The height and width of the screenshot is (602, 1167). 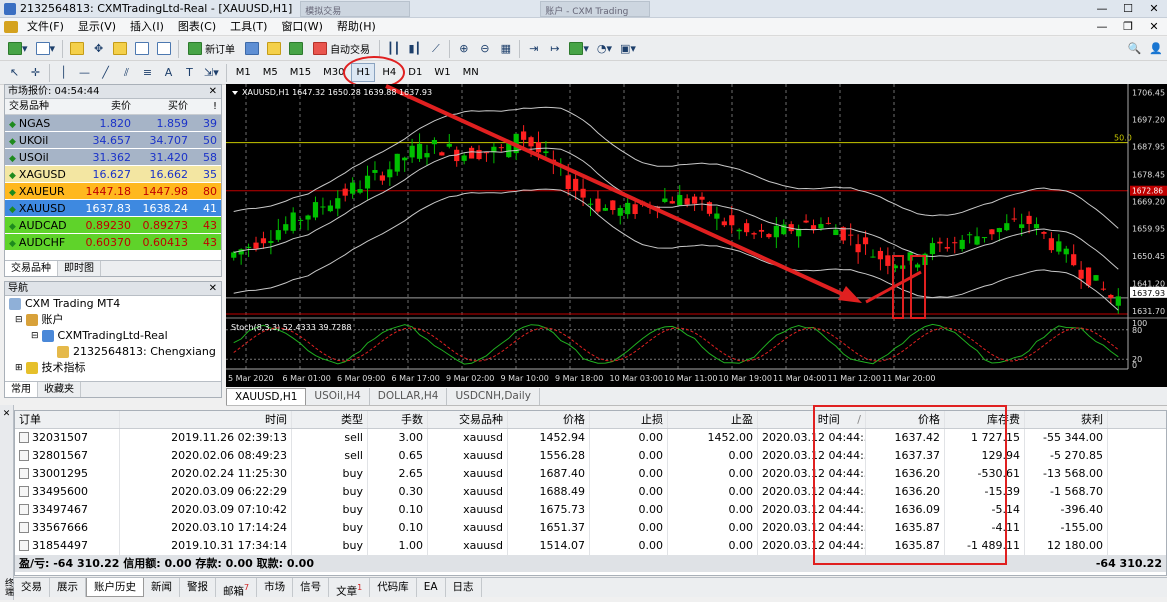 What do you see at coordinates (113, 304) in the screenshot?
I see `nav-broker: CXM Trading MT4` at bounding box center [113, 304].